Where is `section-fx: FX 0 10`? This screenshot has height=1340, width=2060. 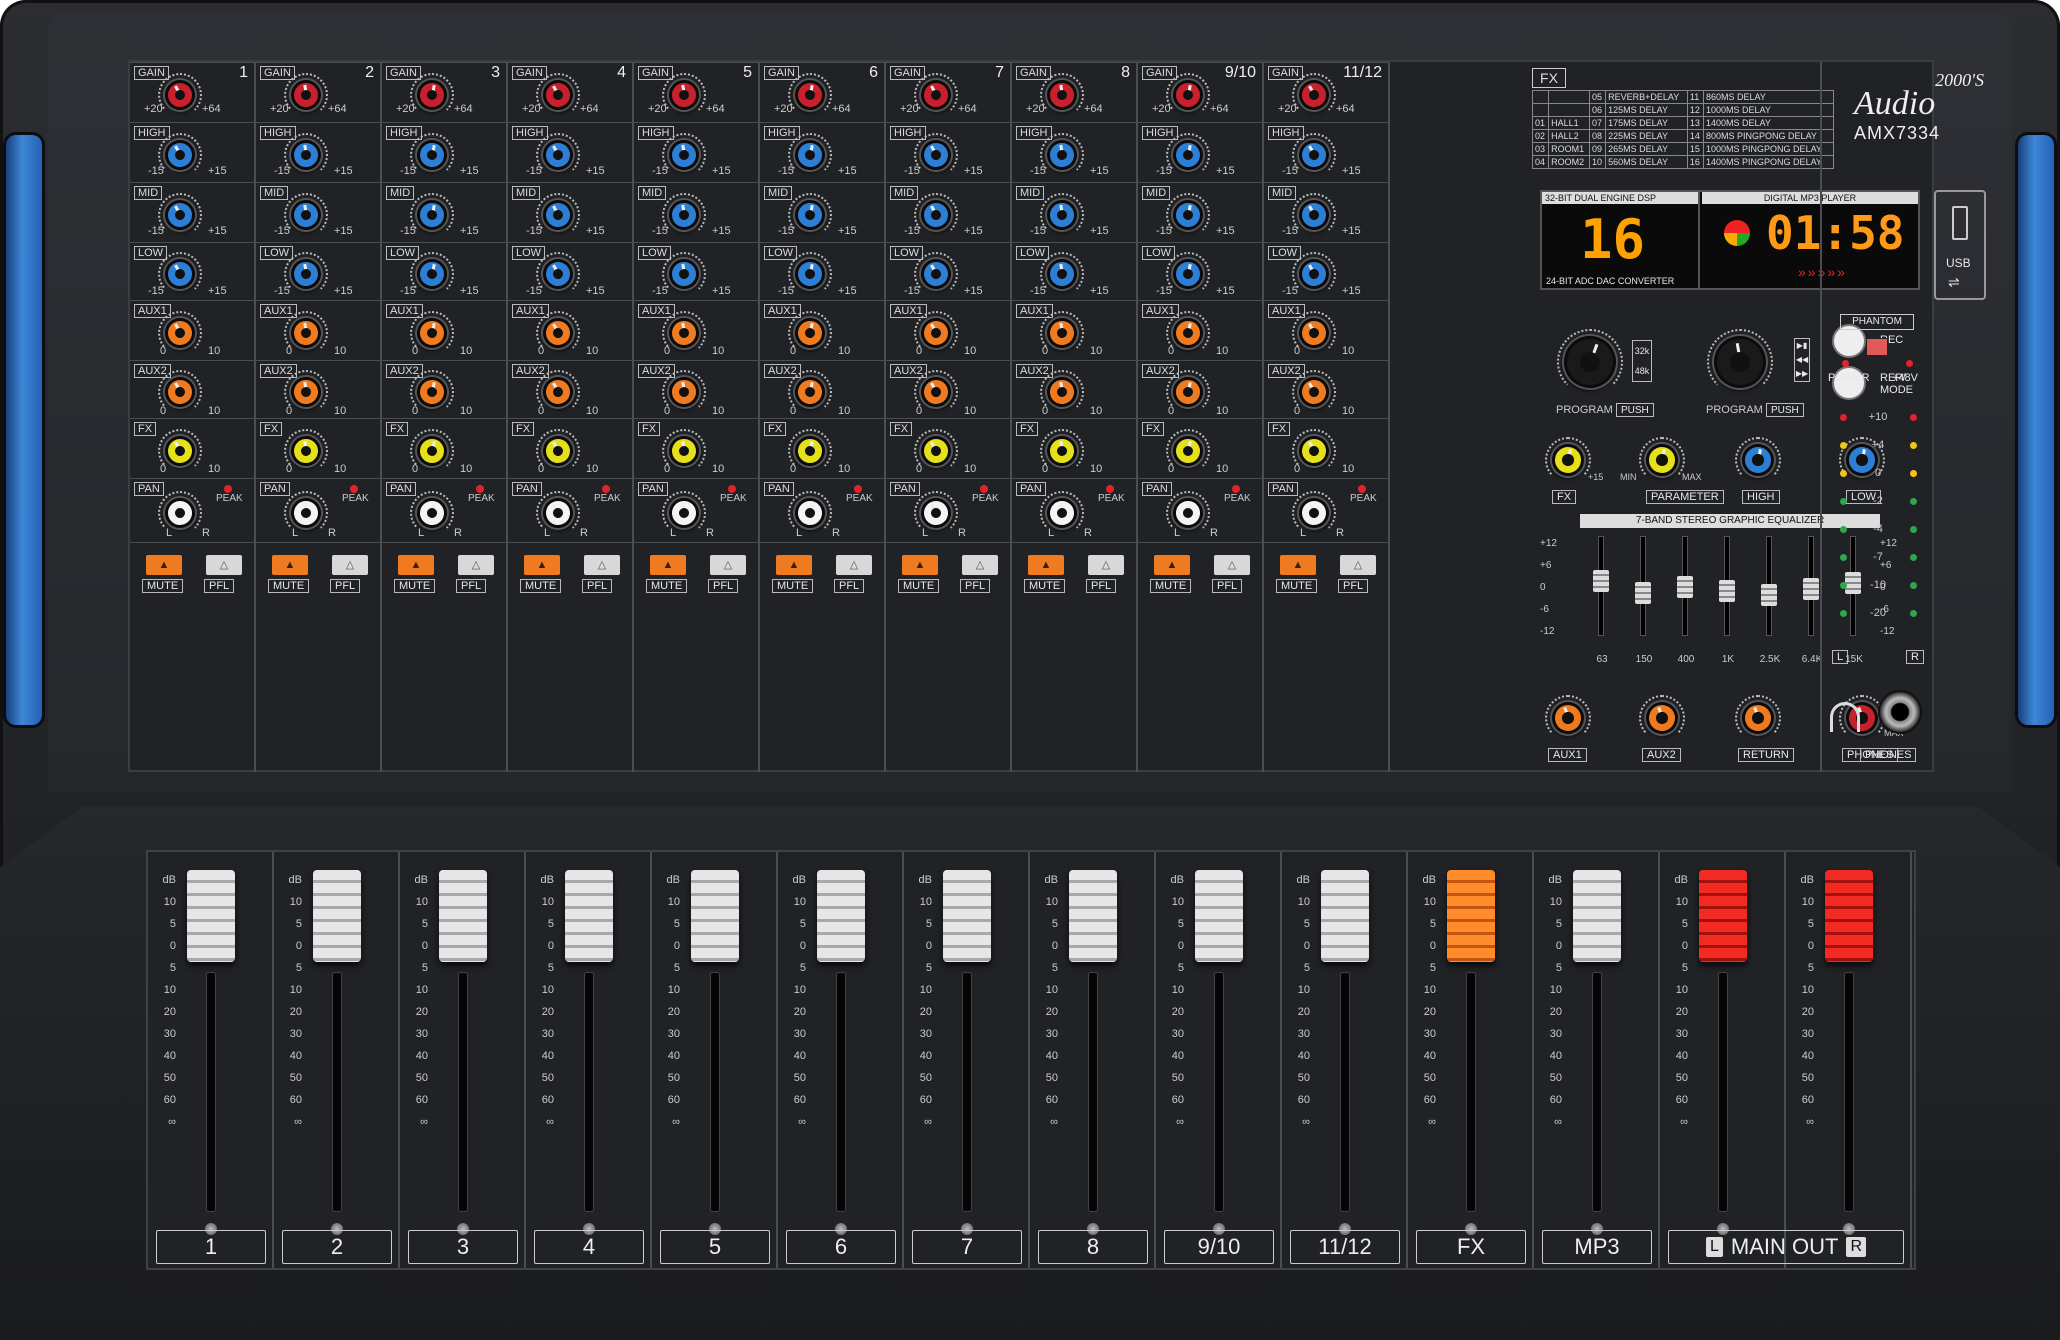 section-fx: FX 0 10 is located at coordinates (192, 448).